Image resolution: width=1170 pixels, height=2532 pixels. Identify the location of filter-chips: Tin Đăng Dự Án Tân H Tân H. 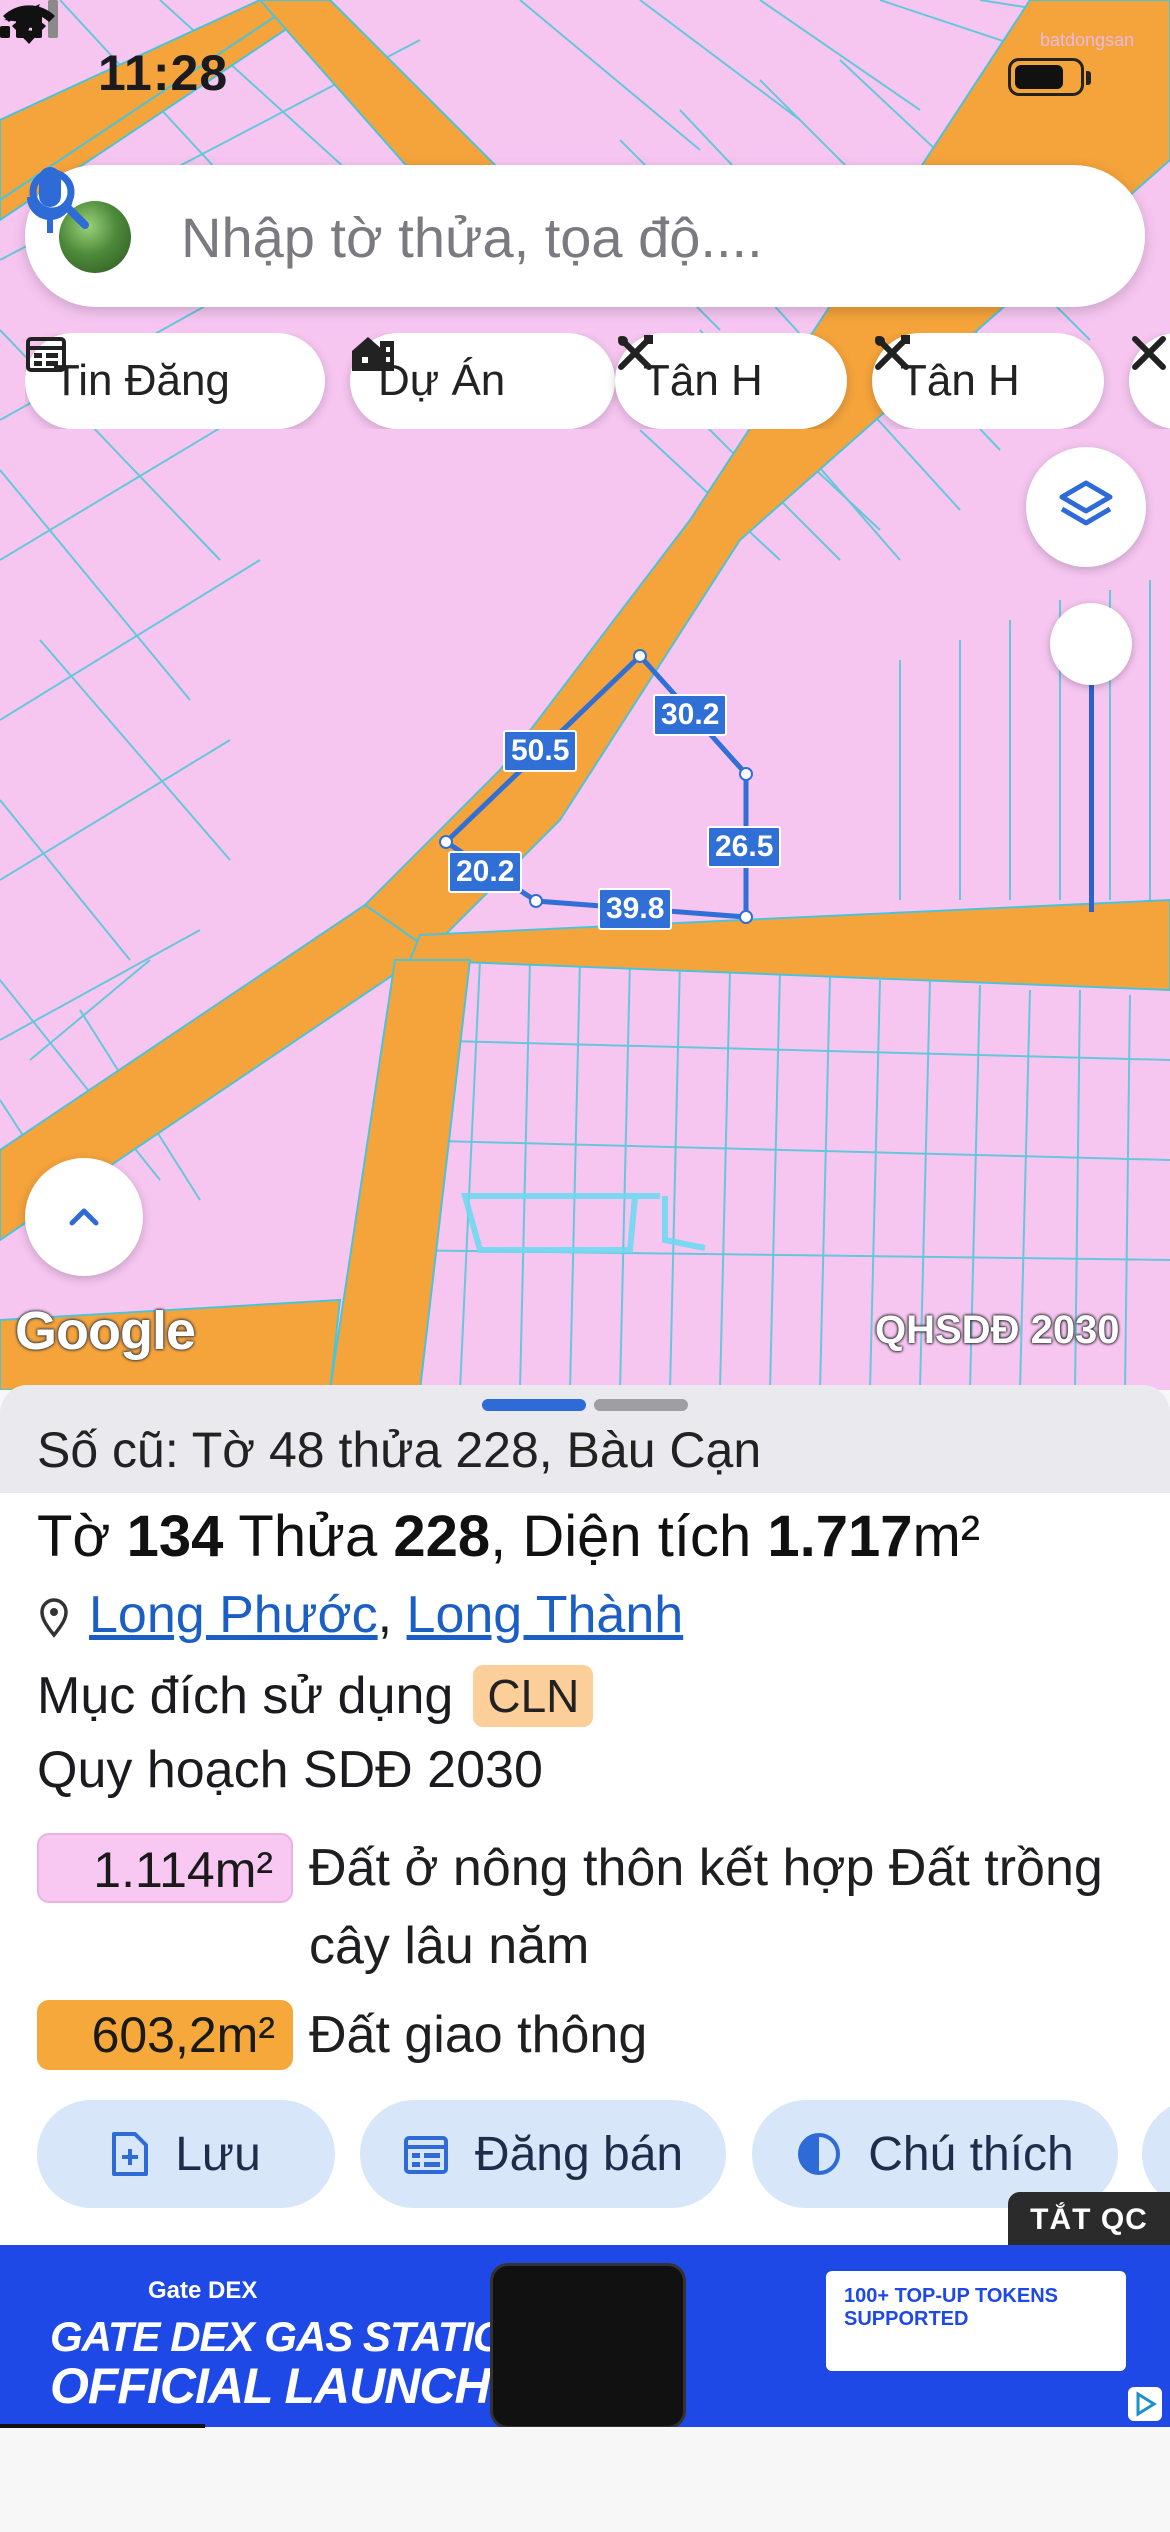
(597, 381).